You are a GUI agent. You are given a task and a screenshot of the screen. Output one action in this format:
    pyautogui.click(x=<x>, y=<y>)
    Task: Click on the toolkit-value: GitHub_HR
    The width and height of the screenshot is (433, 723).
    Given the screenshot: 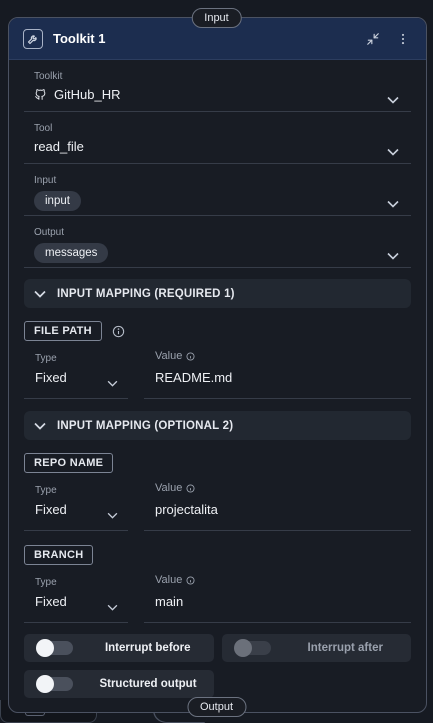 What is the action you would take?
    pyautogui.click(x=87, y=94)
    